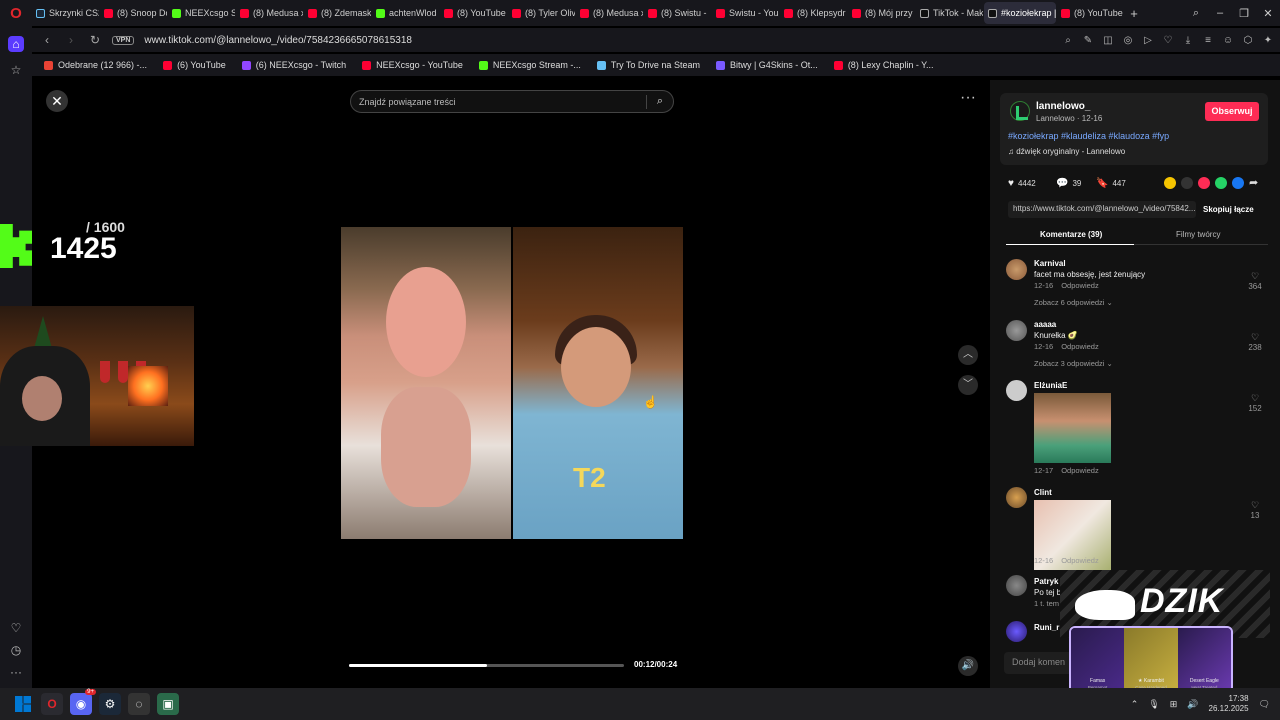 This screenshot has width=1280, height=720. What do you see at coordinates (1088, 40) in the screenshot?
I see `edit-icon: ✎` at bounding box center [1088, 40].